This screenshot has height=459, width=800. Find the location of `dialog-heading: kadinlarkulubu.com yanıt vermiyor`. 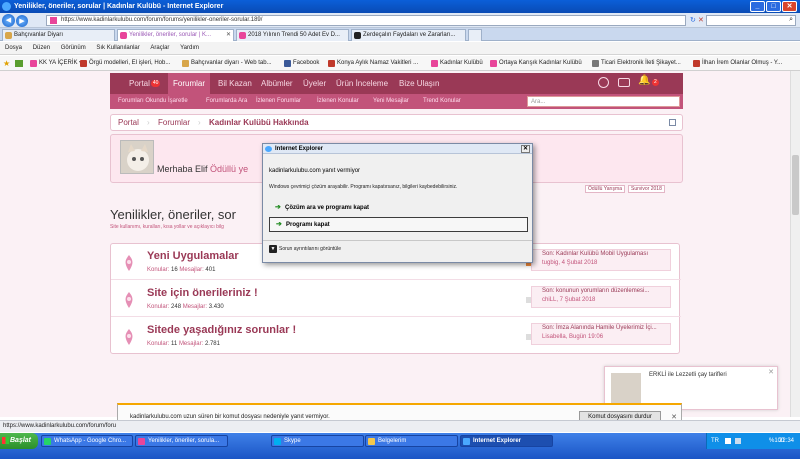

dialog-heading: kadinlarkulubu.com yanıt vermiyor is located at coordinates (315, 171).